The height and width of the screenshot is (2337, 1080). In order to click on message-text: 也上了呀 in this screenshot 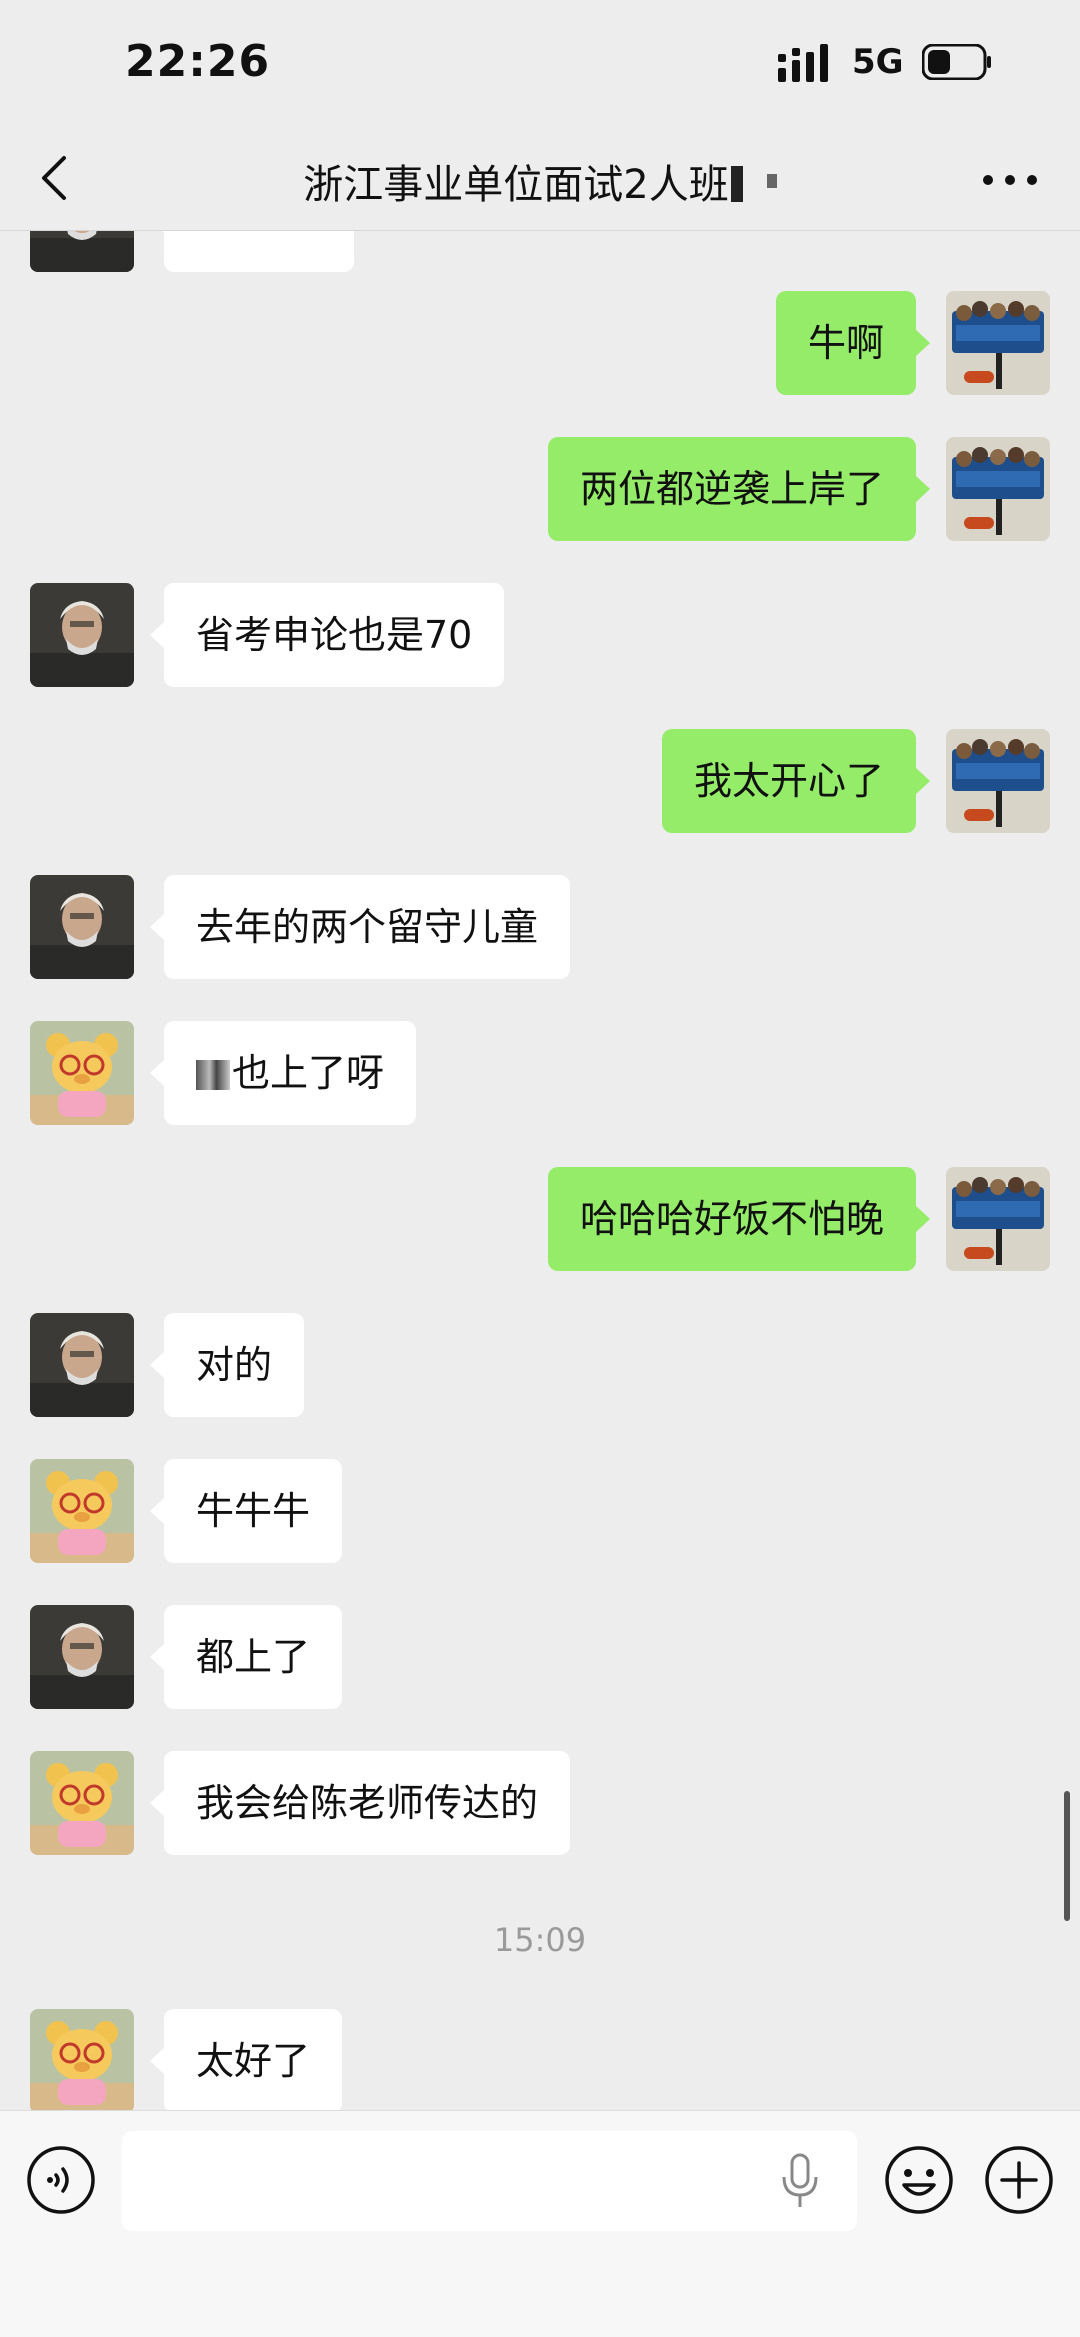, I will do `click(308, 1073)`.